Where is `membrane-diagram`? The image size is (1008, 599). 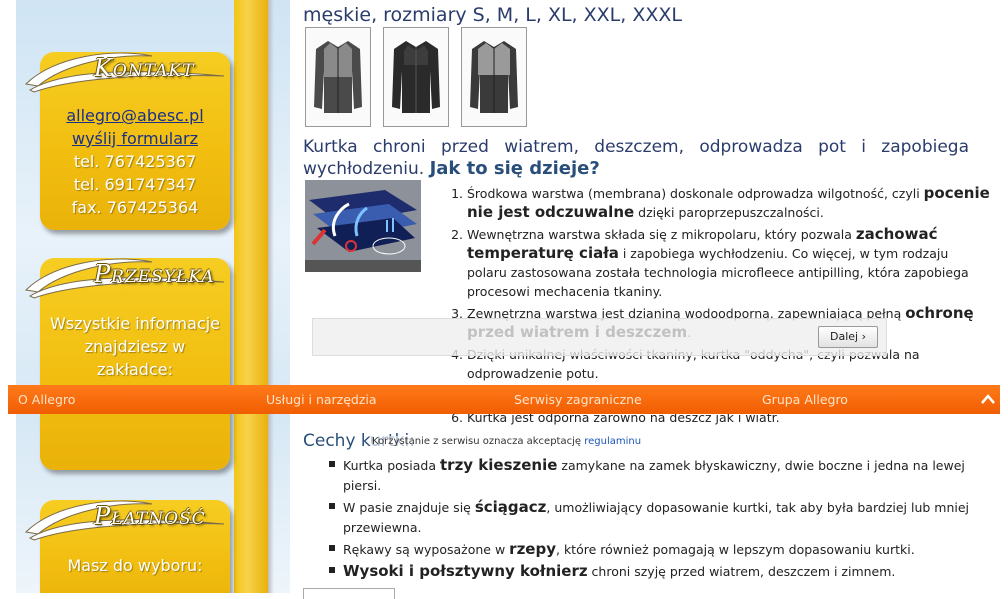
membrane-diagram is located at coordinates (363, 226).